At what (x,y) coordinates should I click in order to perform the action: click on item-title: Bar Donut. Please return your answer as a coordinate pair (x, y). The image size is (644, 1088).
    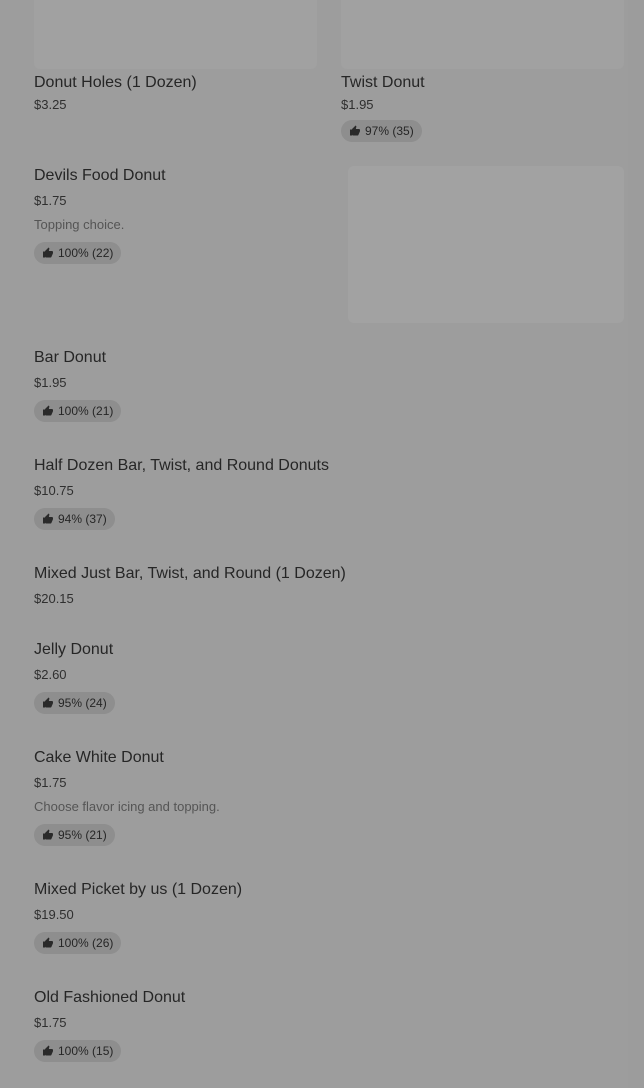
    Looking at the image, I should click on (329, 358).